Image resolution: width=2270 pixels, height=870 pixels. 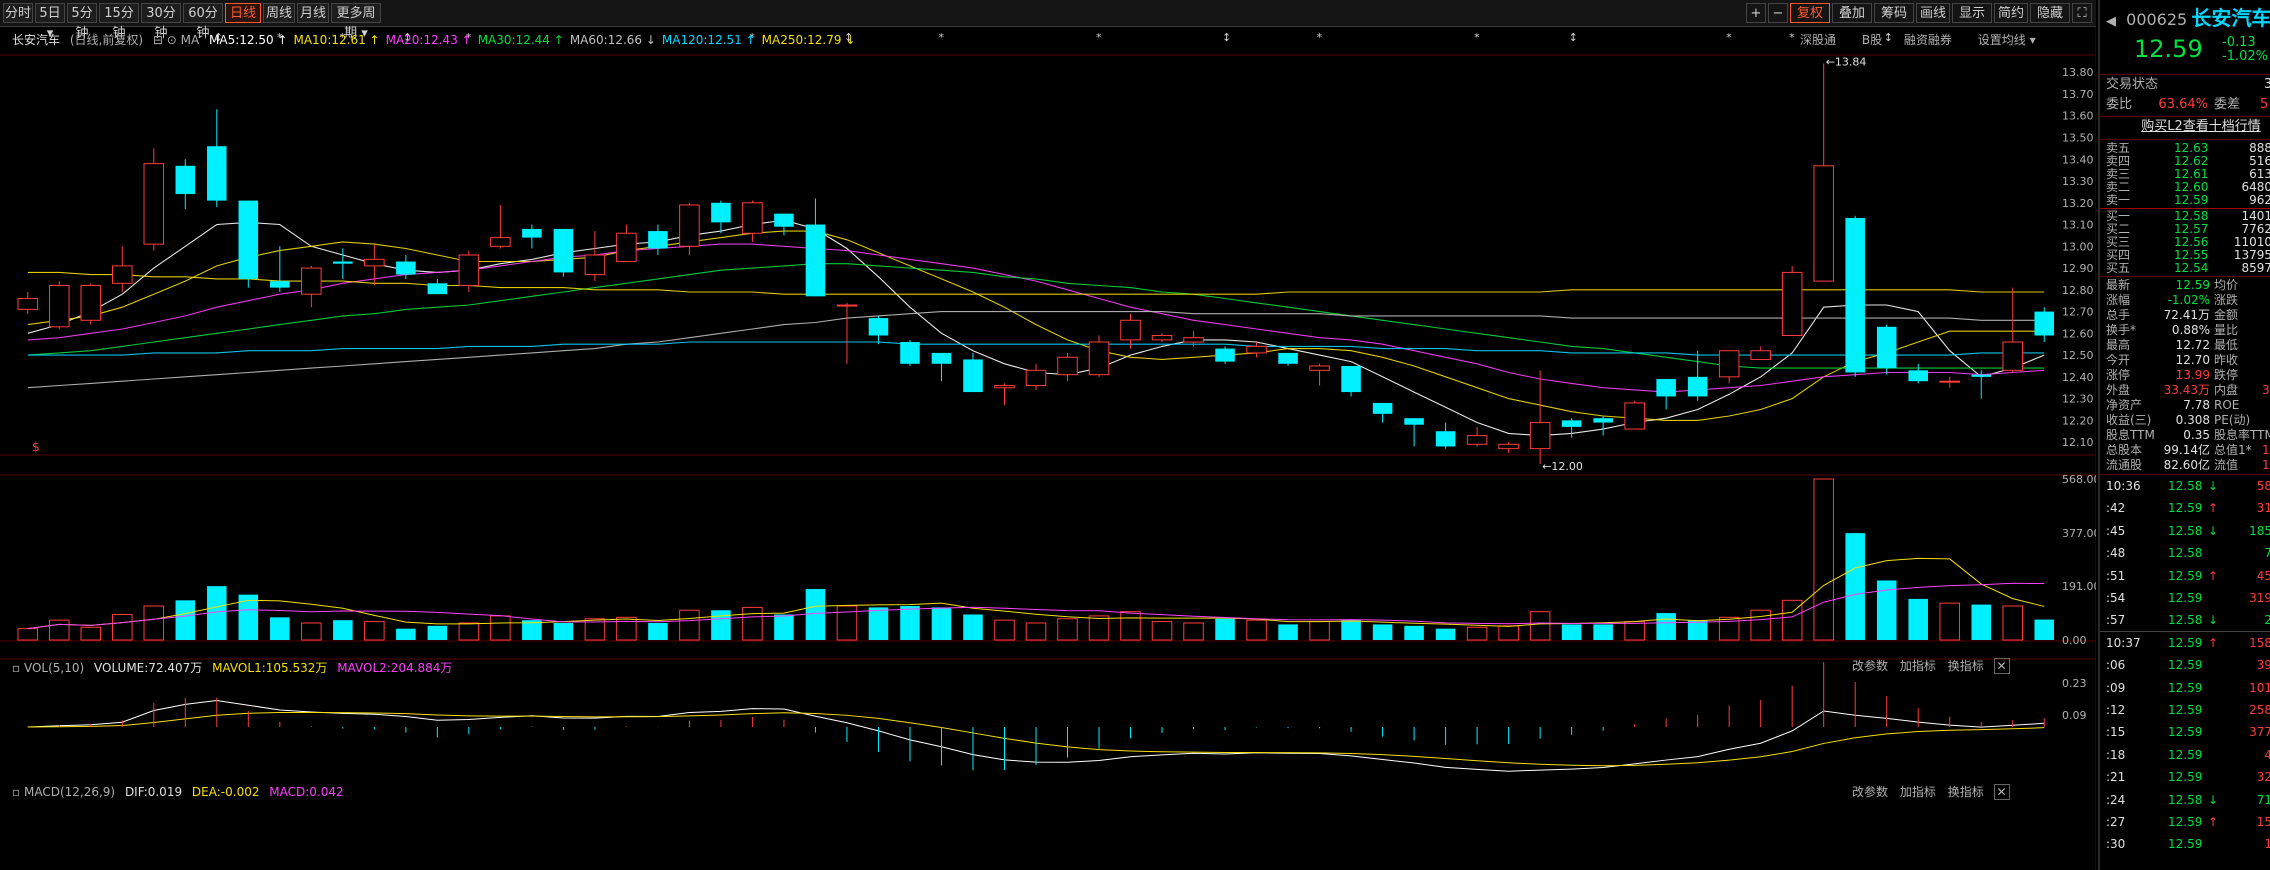 What do you see at coordinates (2118, 390) in the screenshot?
I see `stat-label: 外盘` at bounding box center [2118, 390].